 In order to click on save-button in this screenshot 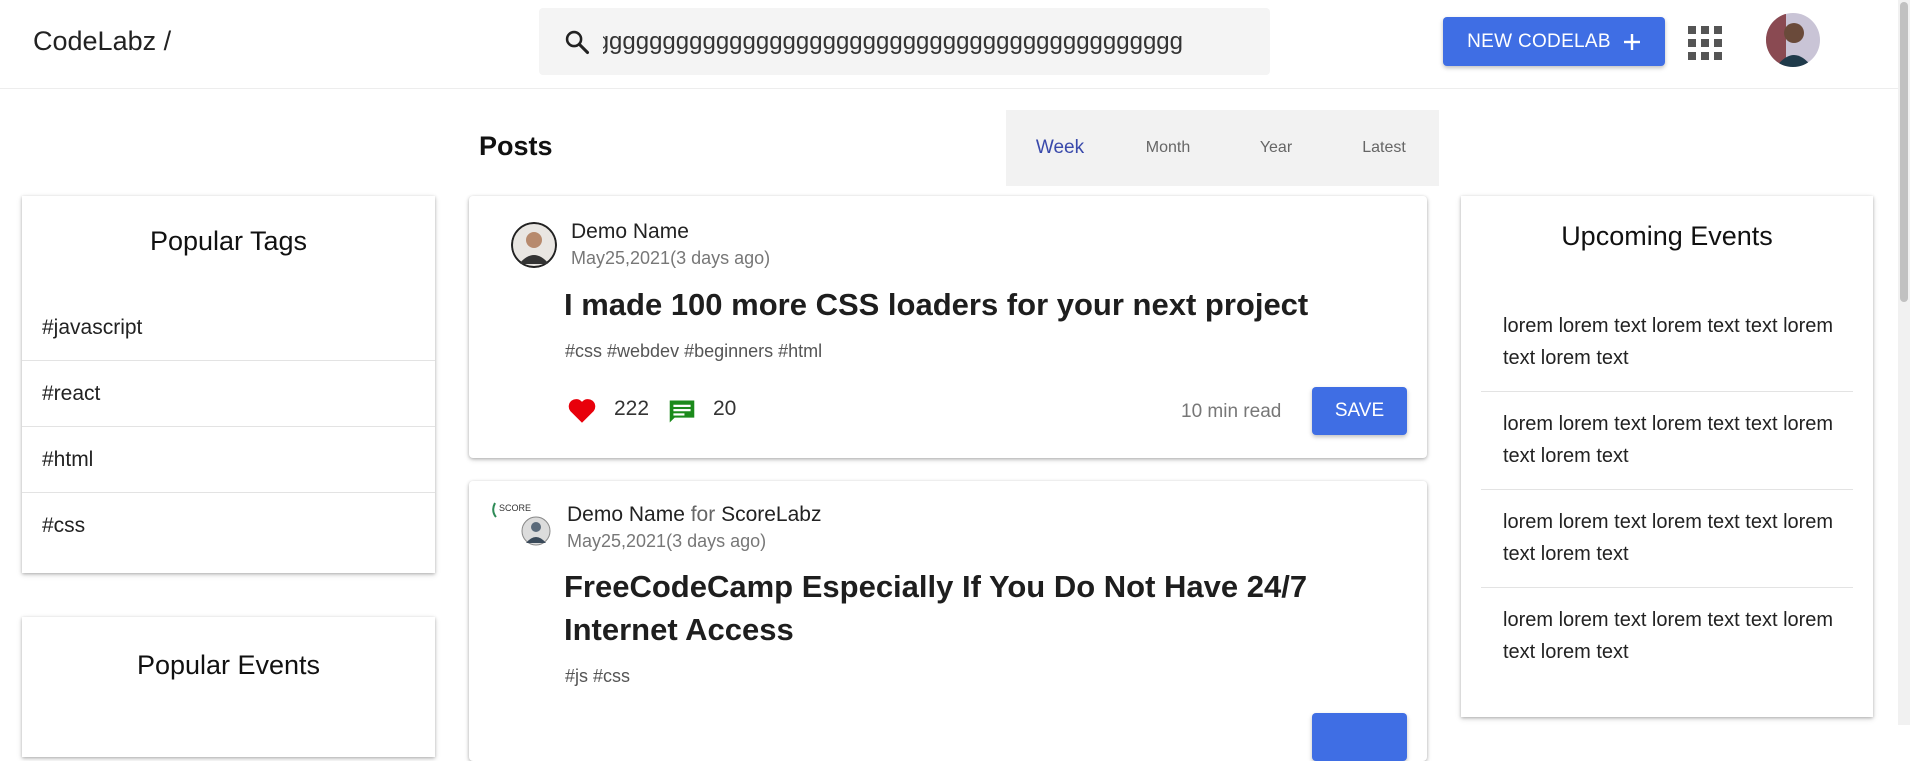, I will do `click(1359, 737)`.